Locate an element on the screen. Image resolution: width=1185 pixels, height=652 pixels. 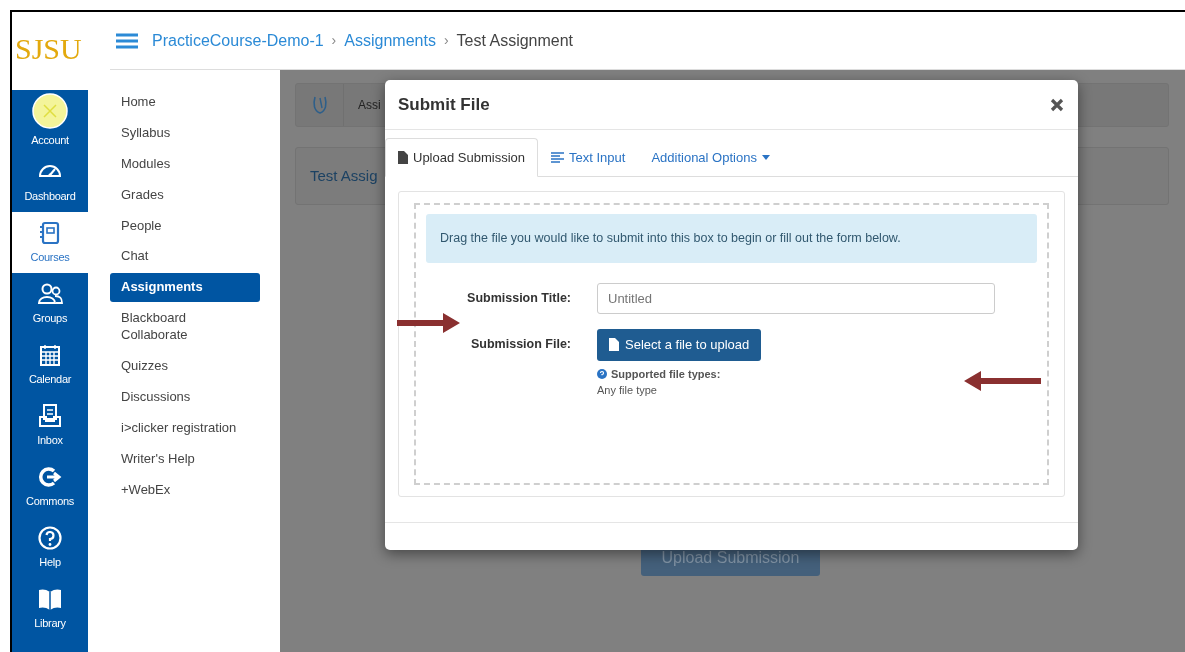
toolbar-text: Assi is located at coordinates (369, 105).